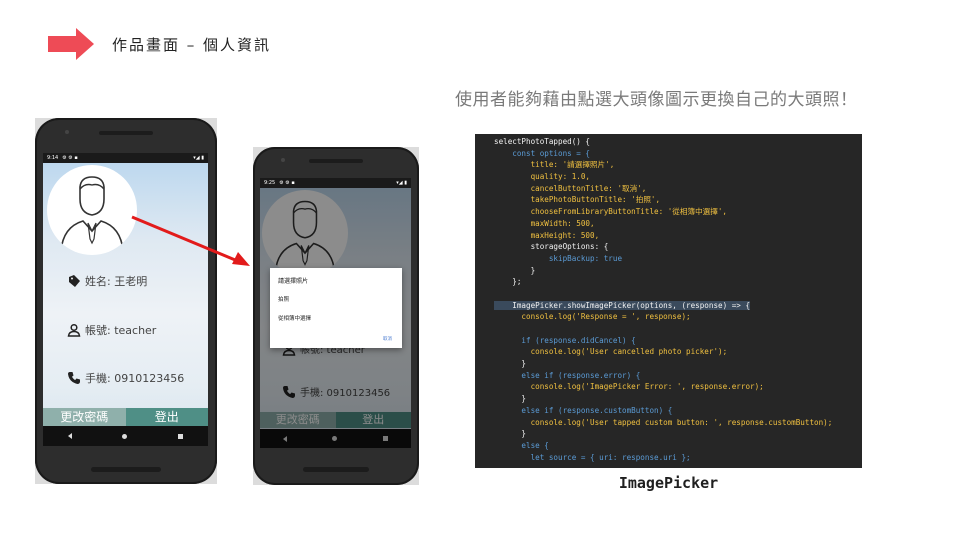 The height and width of the screenshot is (540, 960). Describe the element at coordinates (565, 340) in the screenshot. I see `code-line: if (response.didCancel) {` at that location.